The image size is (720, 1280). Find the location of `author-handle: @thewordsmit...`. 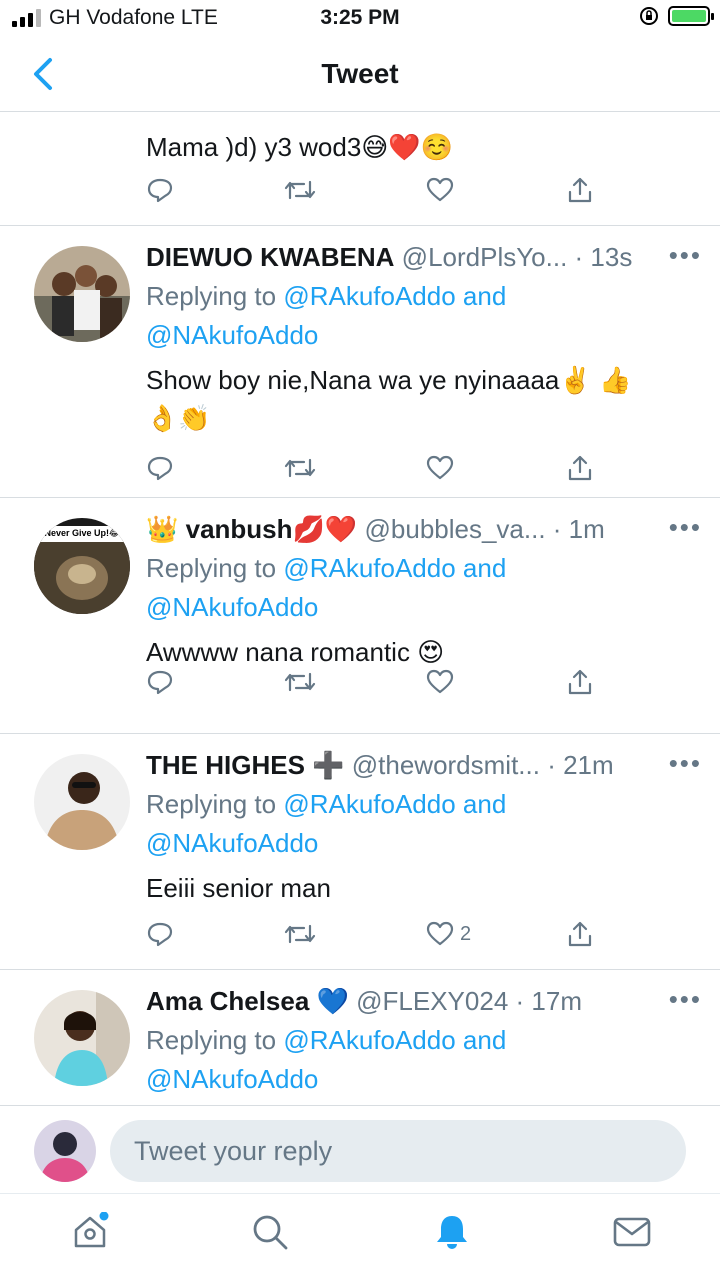

author-handle: @thewordsmit... is located at coordinates (445, 765).